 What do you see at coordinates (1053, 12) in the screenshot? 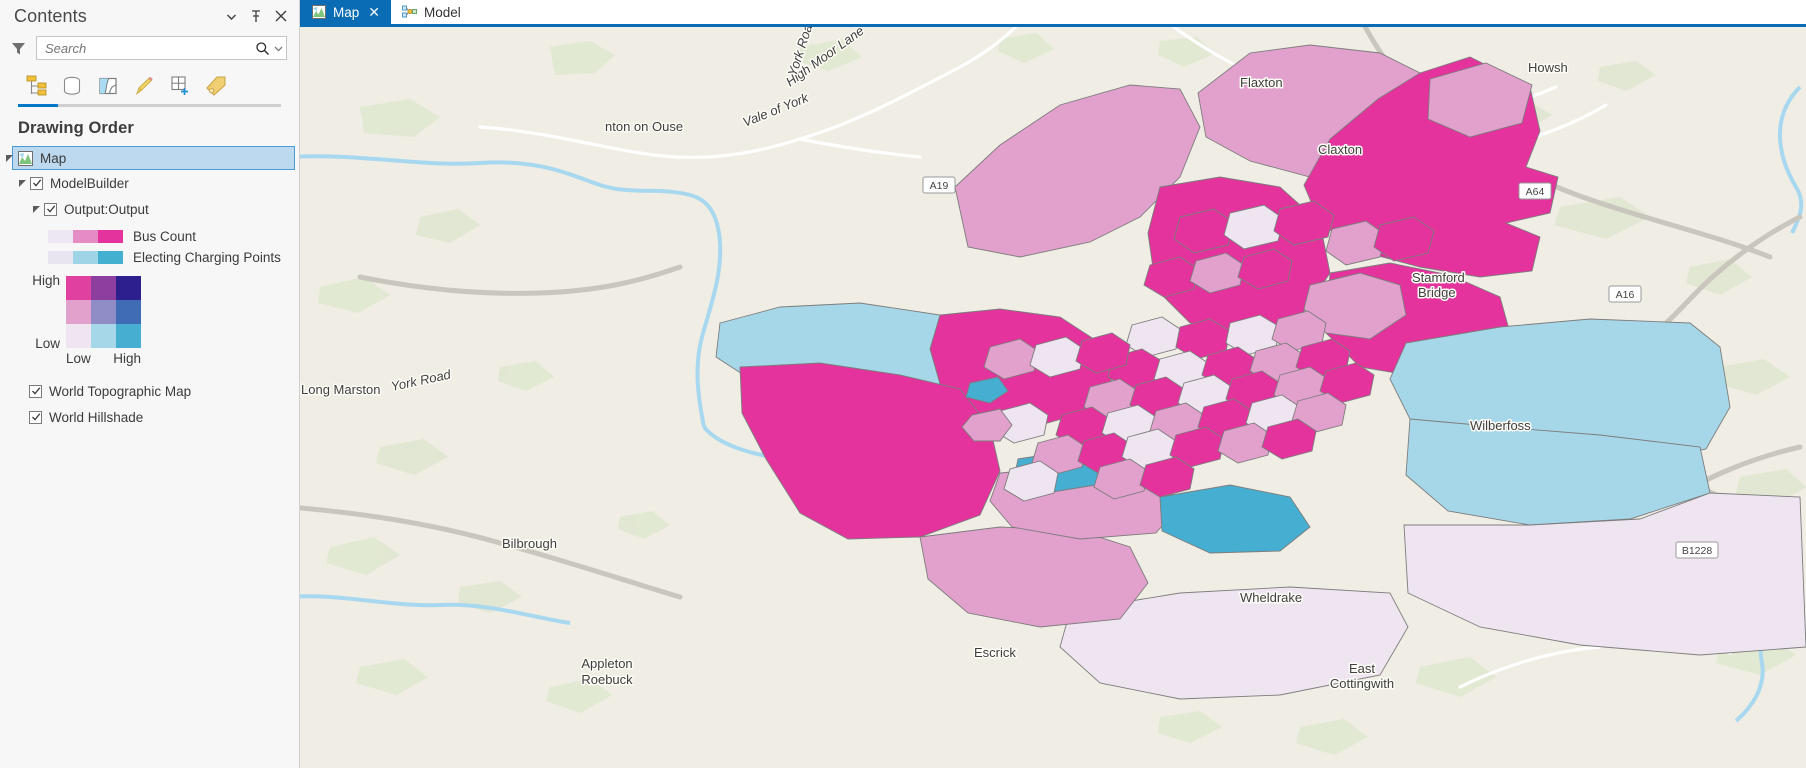
I see `view-tab-bar: Map ✕ Model` at bounding box center [1053, 12].